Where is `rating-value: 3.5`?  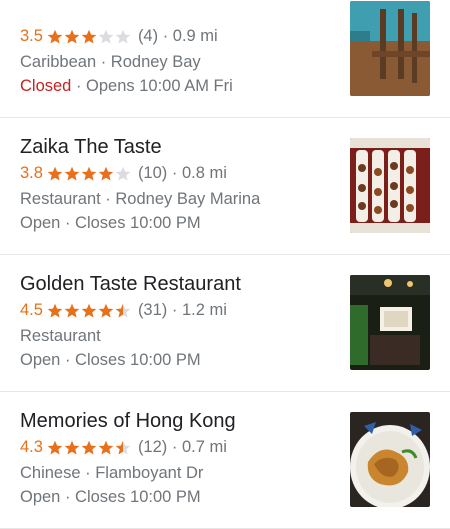
rating-value: 3.5 is located at coordinates (31, 36).